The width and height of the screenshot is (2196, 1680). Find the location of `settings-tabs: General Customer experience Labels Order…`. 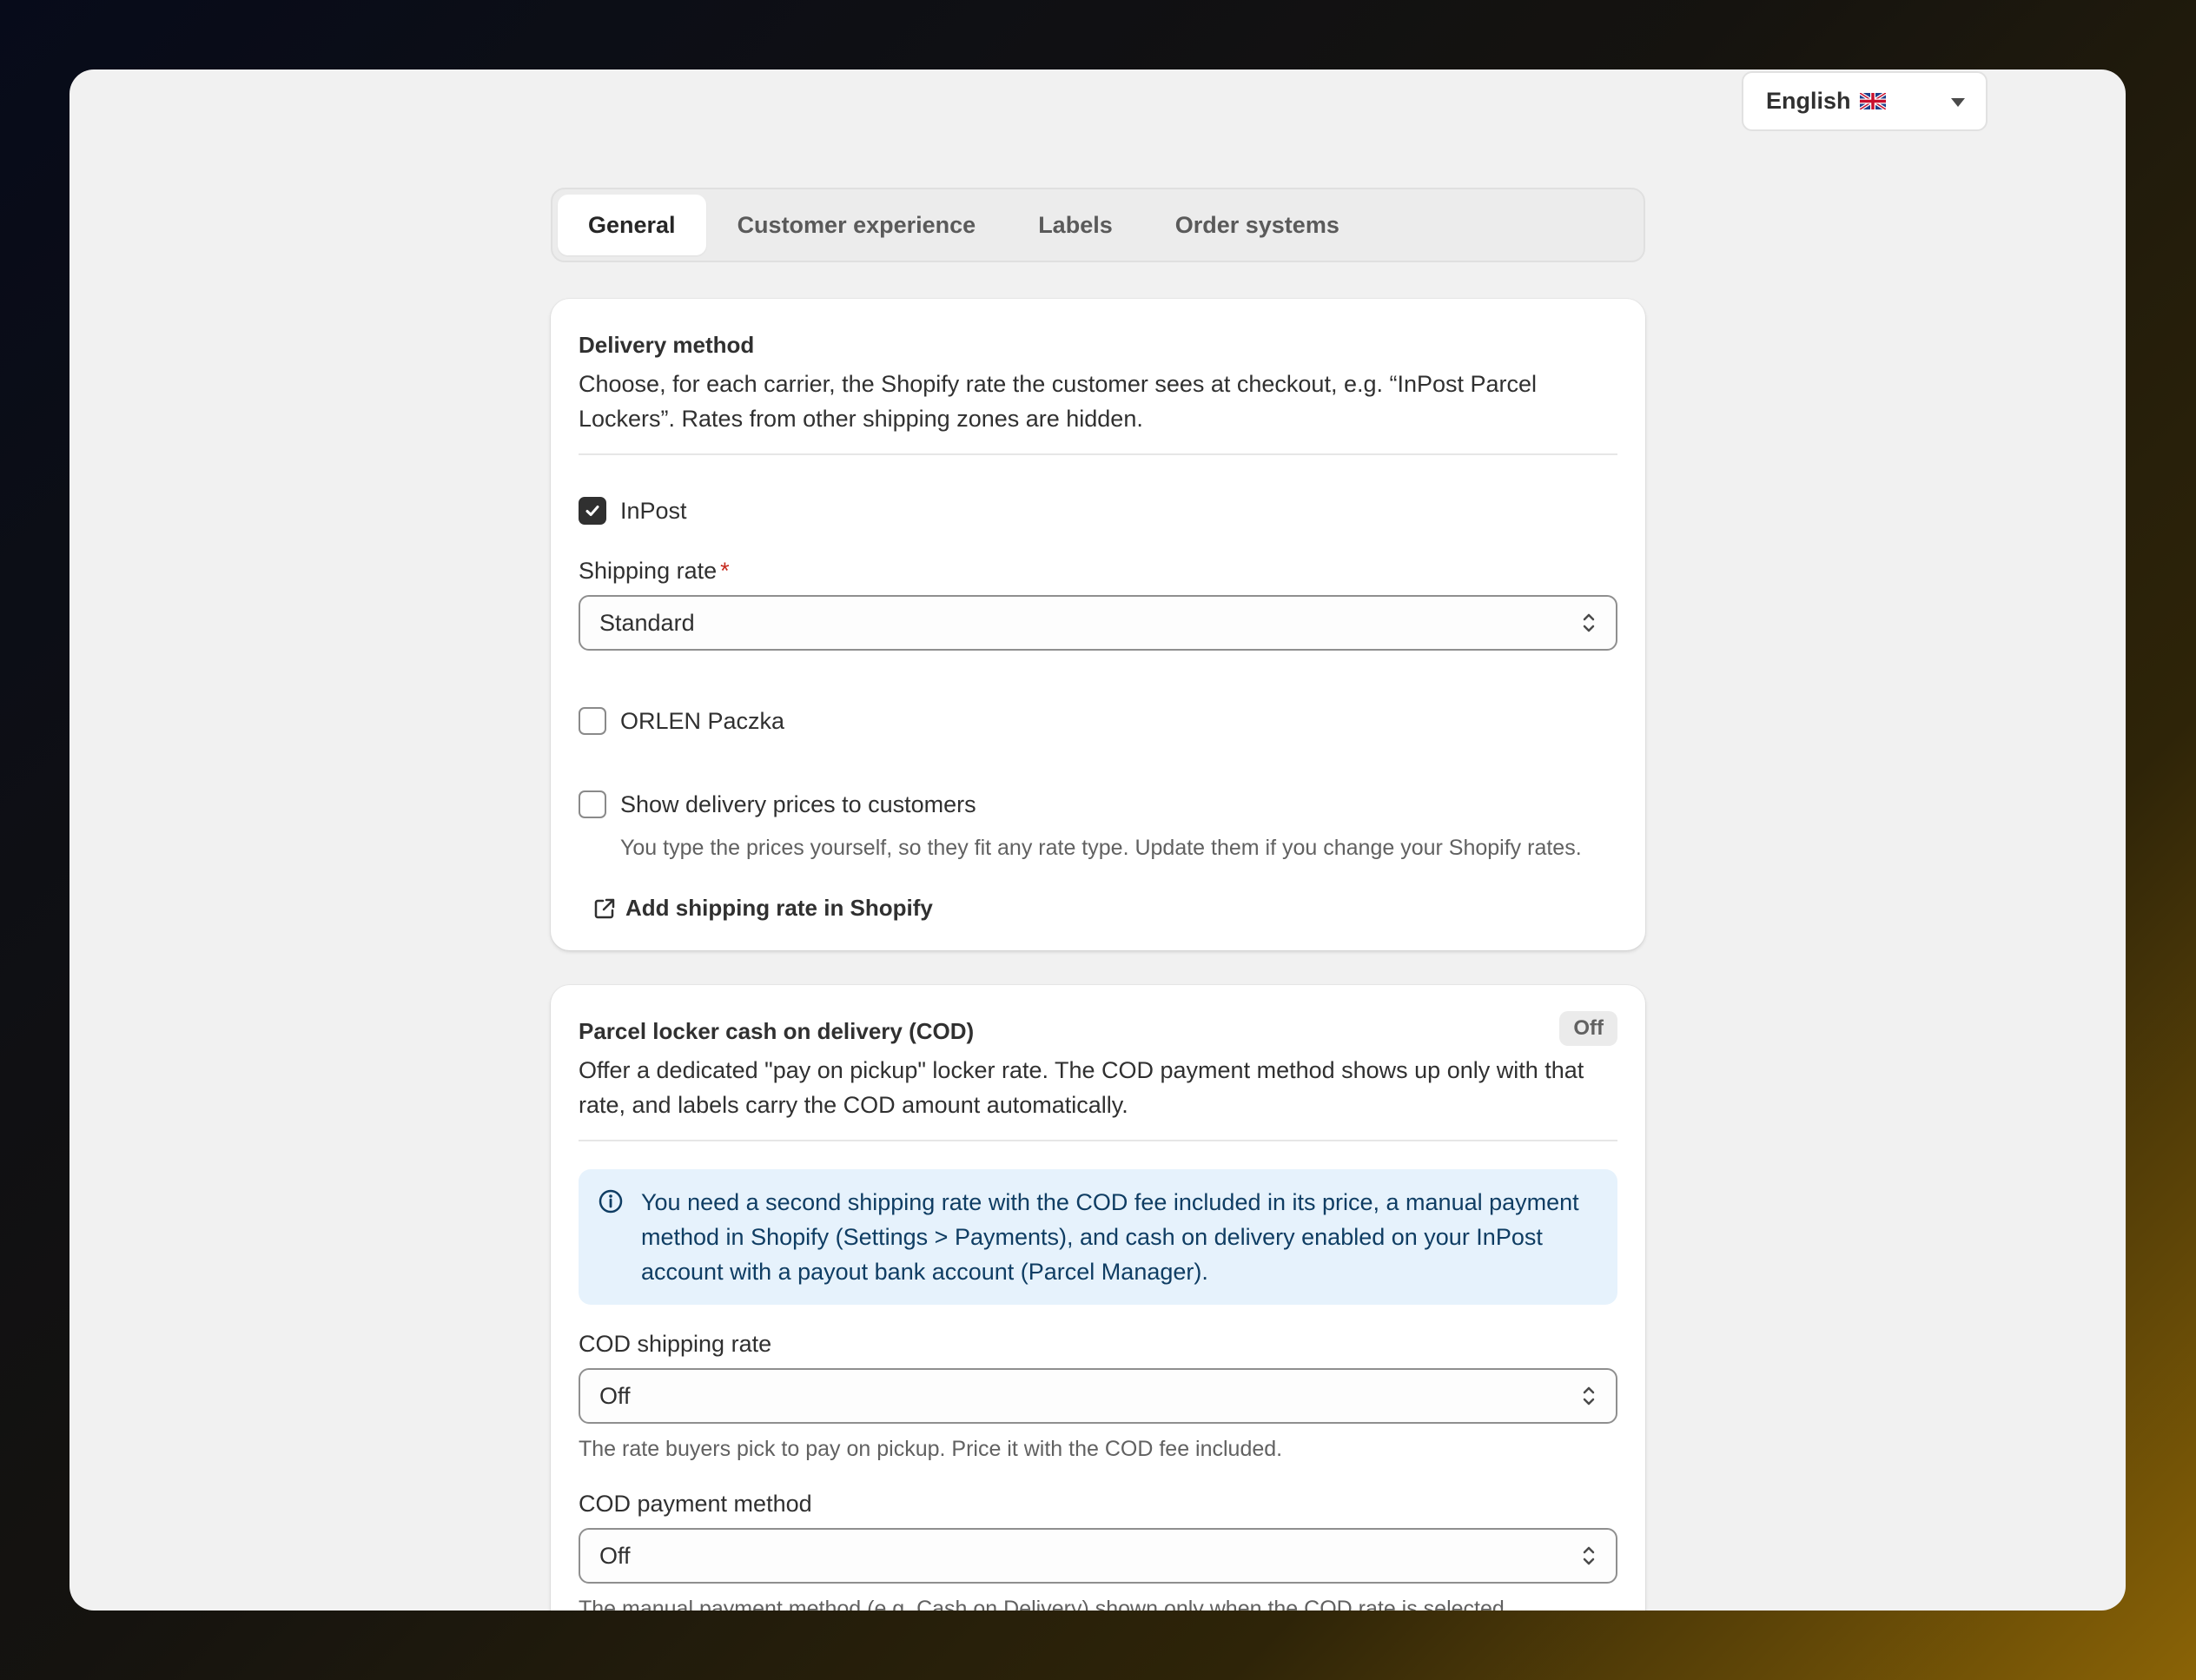

settings-tabs: General Customer experience Labels Order… is located at coordinates (1098, 225).